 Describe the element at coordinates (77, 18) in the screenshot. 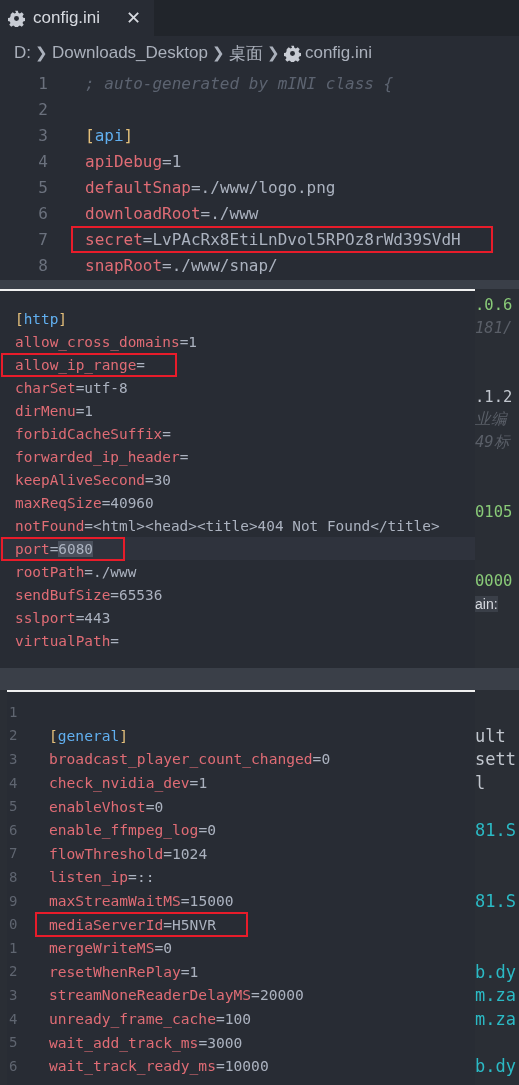

I see `editor-tab: config.ini ✕` at that location.